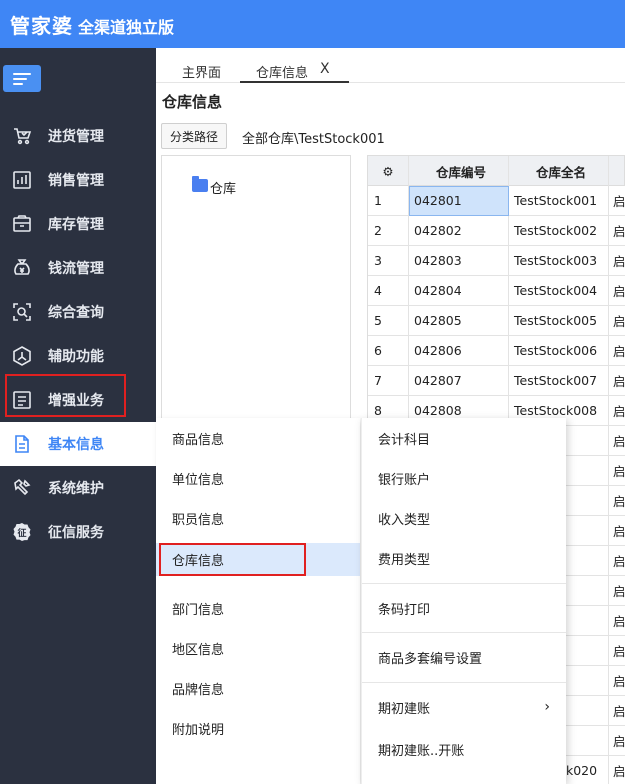 This screenshot has height=784, width=625. Describe the element at coordinates (325, 69) in the screenshot. I see `close-icon: X` at that location.